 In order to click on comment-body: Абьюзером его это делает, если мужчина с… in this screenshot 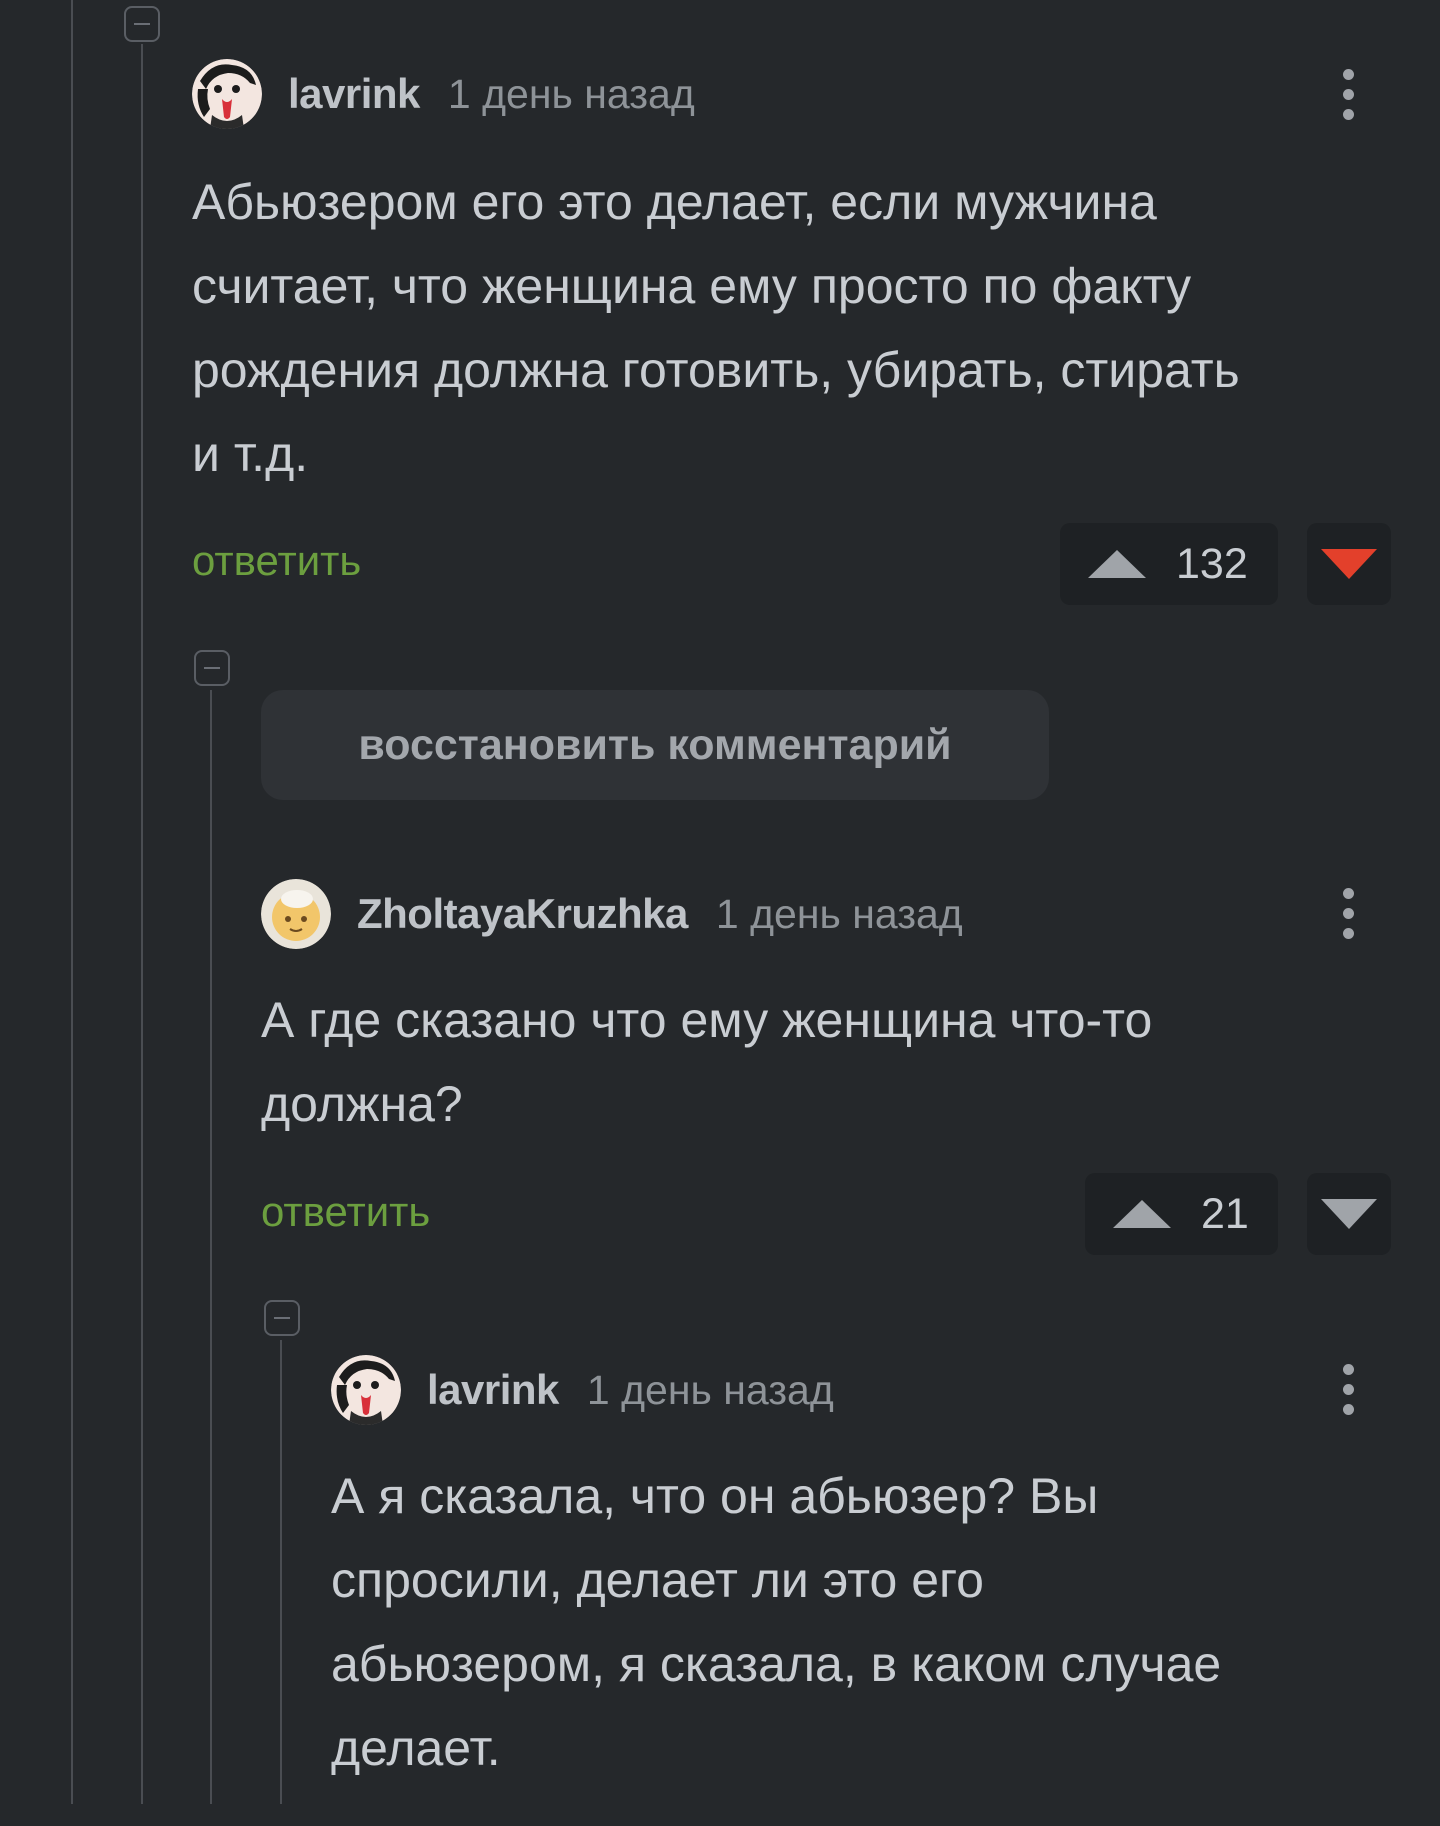, I will do `click(716, 328)`.